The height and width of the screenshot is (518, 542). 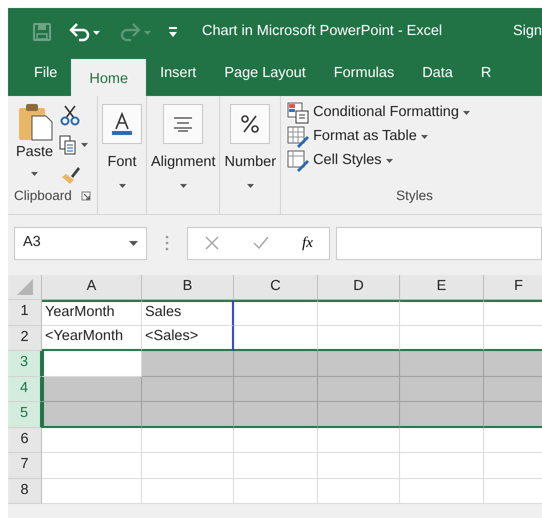 What do you see at coordinates (513, 287) in the screenshot?
I see `column-header: F` at bounding box center [513, 287].